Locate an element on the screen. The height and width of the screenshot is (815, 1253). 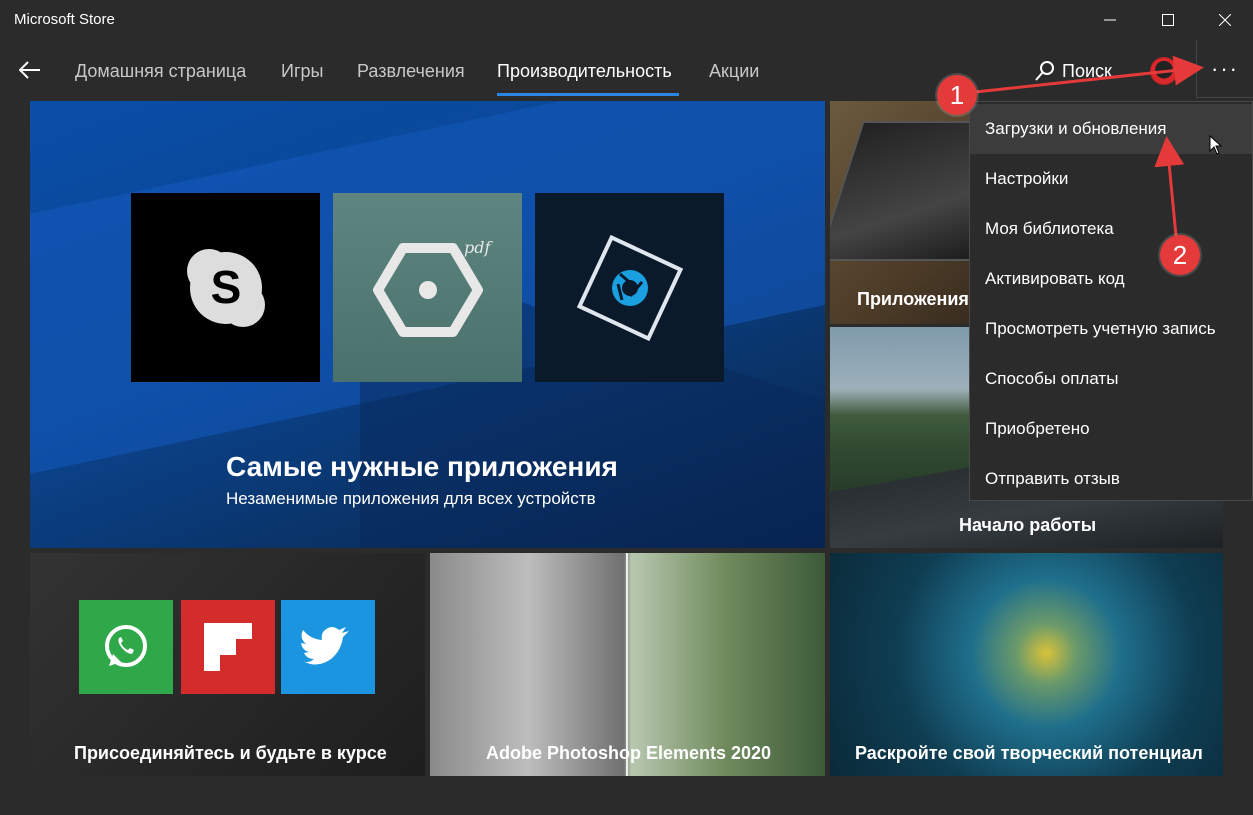
skype-app-icon: S is located at coordinates (225, 287).